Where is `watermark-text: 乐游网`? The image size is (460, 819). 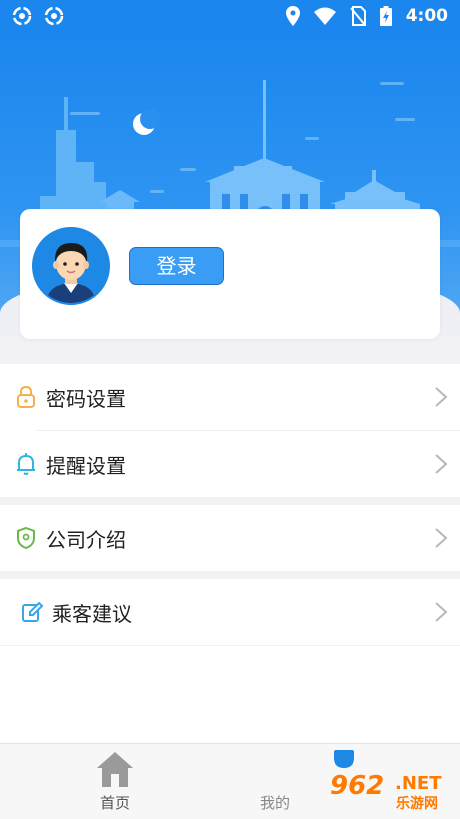 watermark-text: 乐游网 is located at coordinates (417, 804).